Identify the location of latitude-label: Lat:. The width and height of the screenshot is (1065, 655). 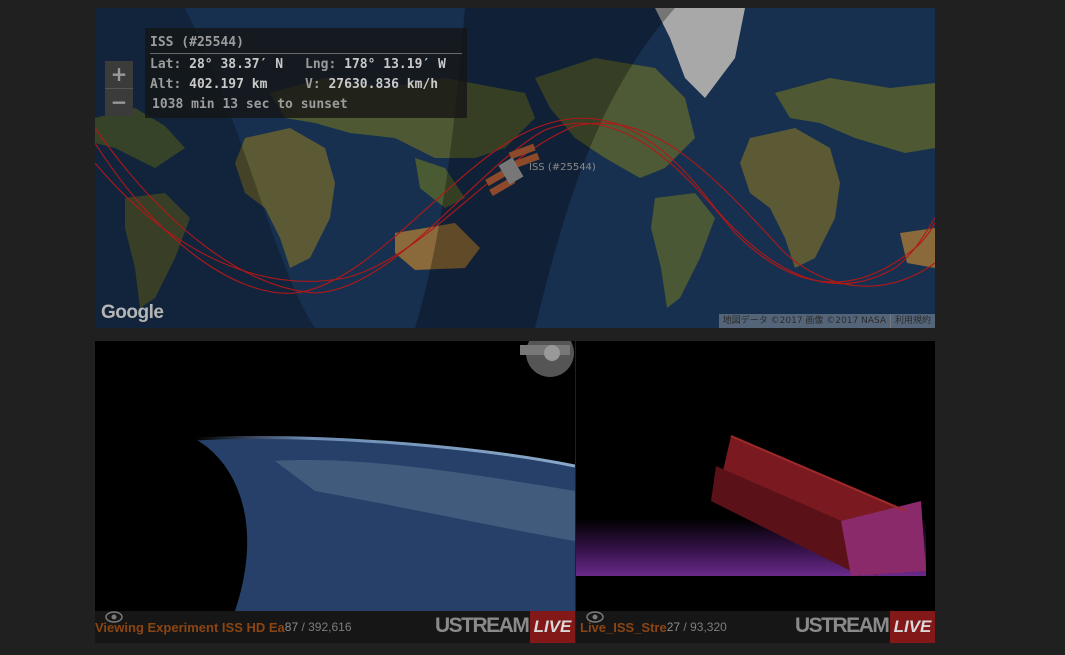
(166, 64).